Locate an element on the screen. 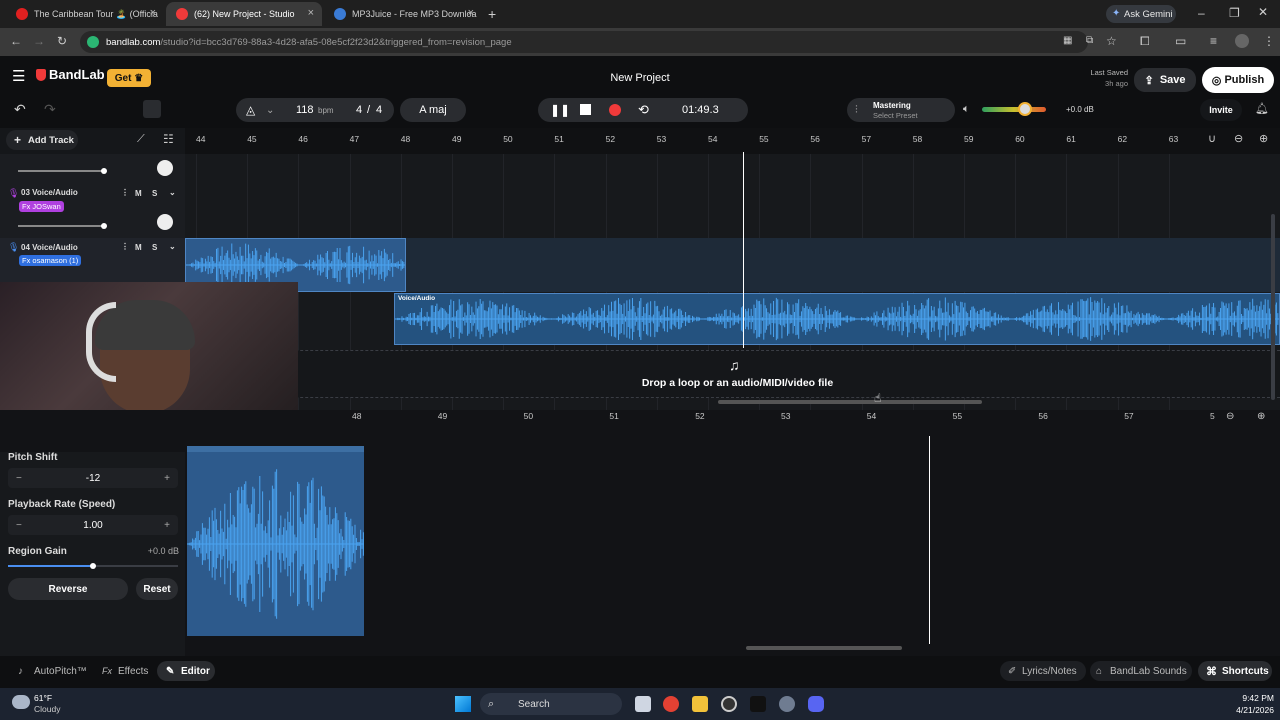 The height and width of the screenshot is (720, 1280). taskbar-search: ⌕ Search is located at coordinates (551, 704).